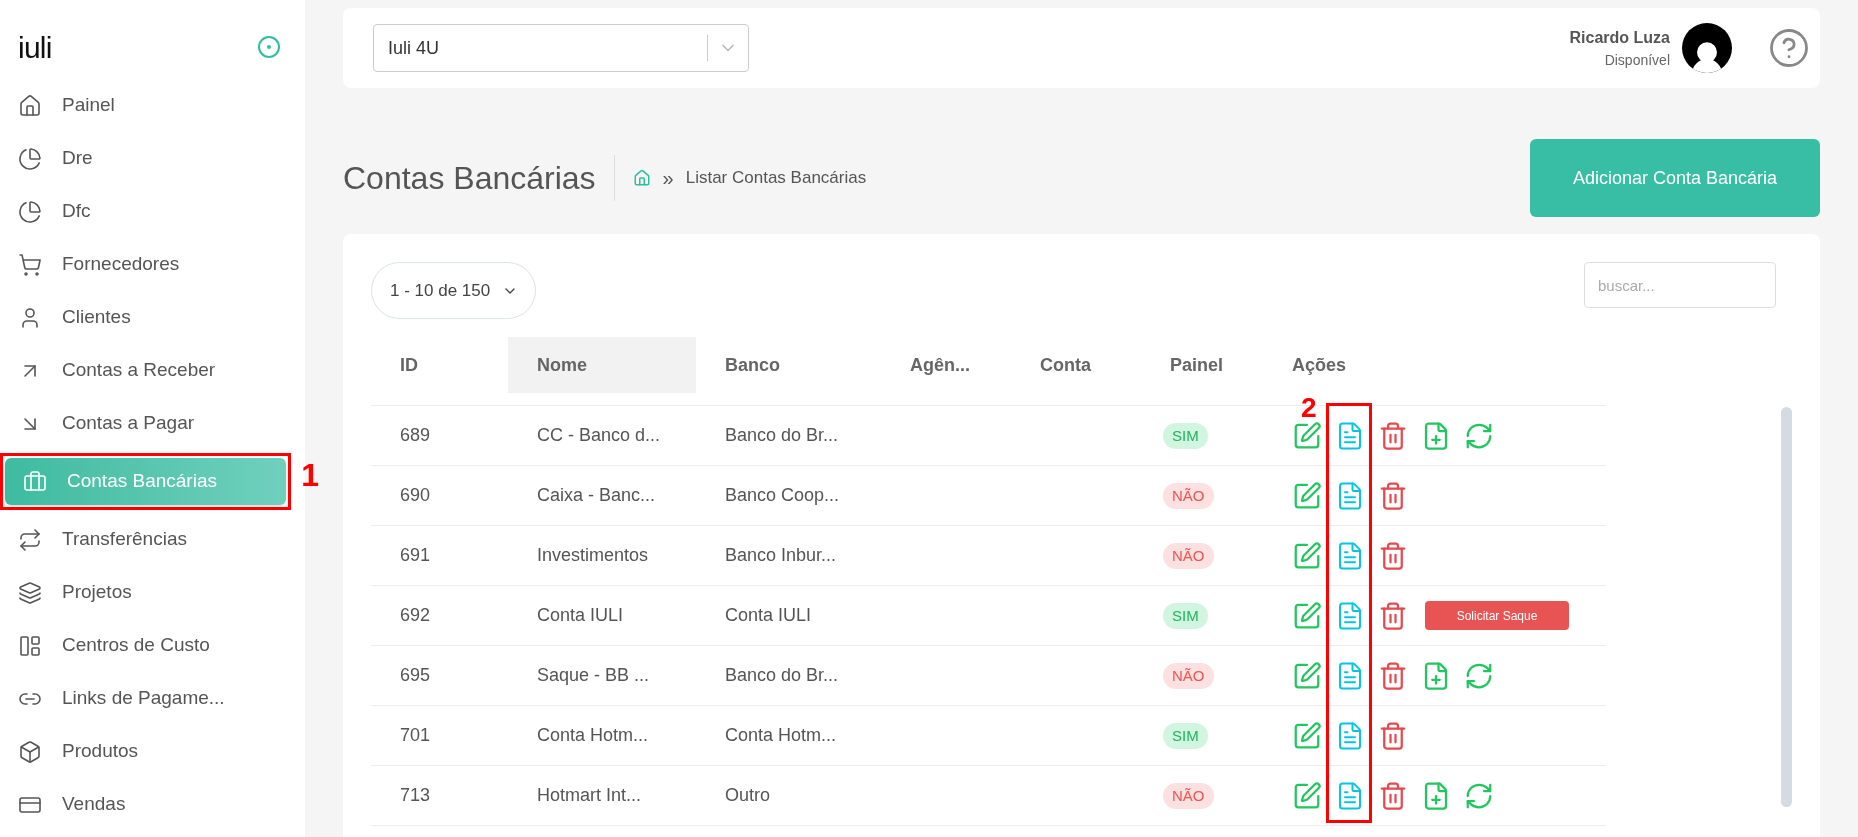 This screenshot has height=837, width=1858. I want to click on target-icon, so click(269, 47).